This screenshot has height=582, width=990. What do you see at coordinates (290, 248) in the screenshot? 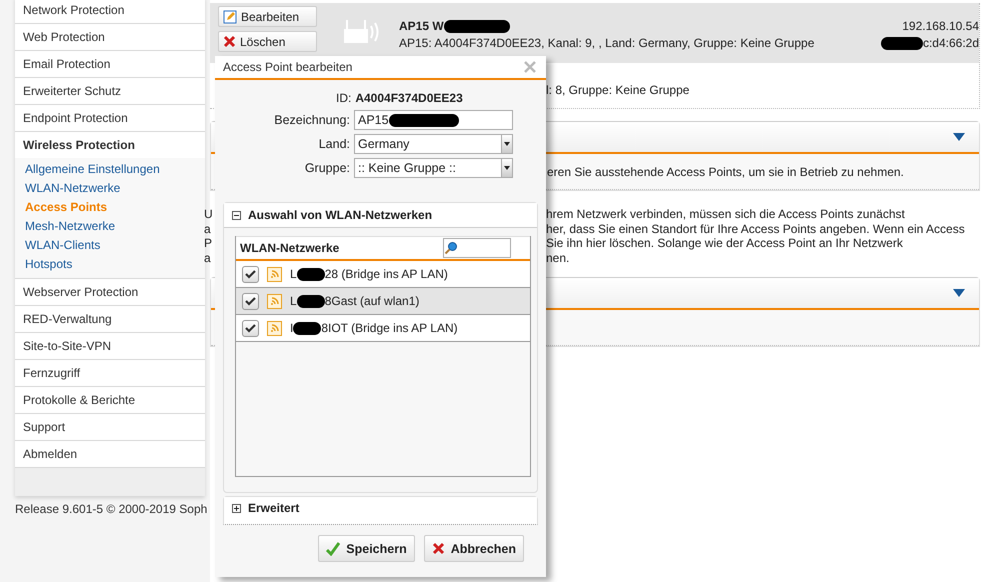
I see `column-header: WLAN-Netzwerke` at bounding box center [290, 248].